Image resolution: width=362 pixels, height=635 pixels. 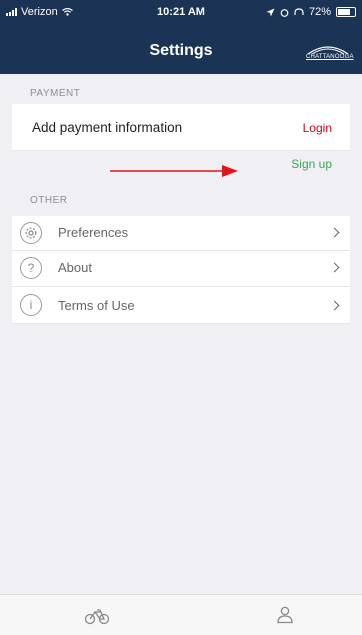 What do you see at coordinates (181, 305) in the screenshot?
I see `menu-item-terms: i Terms of Use` at bounding box center [181, 305].